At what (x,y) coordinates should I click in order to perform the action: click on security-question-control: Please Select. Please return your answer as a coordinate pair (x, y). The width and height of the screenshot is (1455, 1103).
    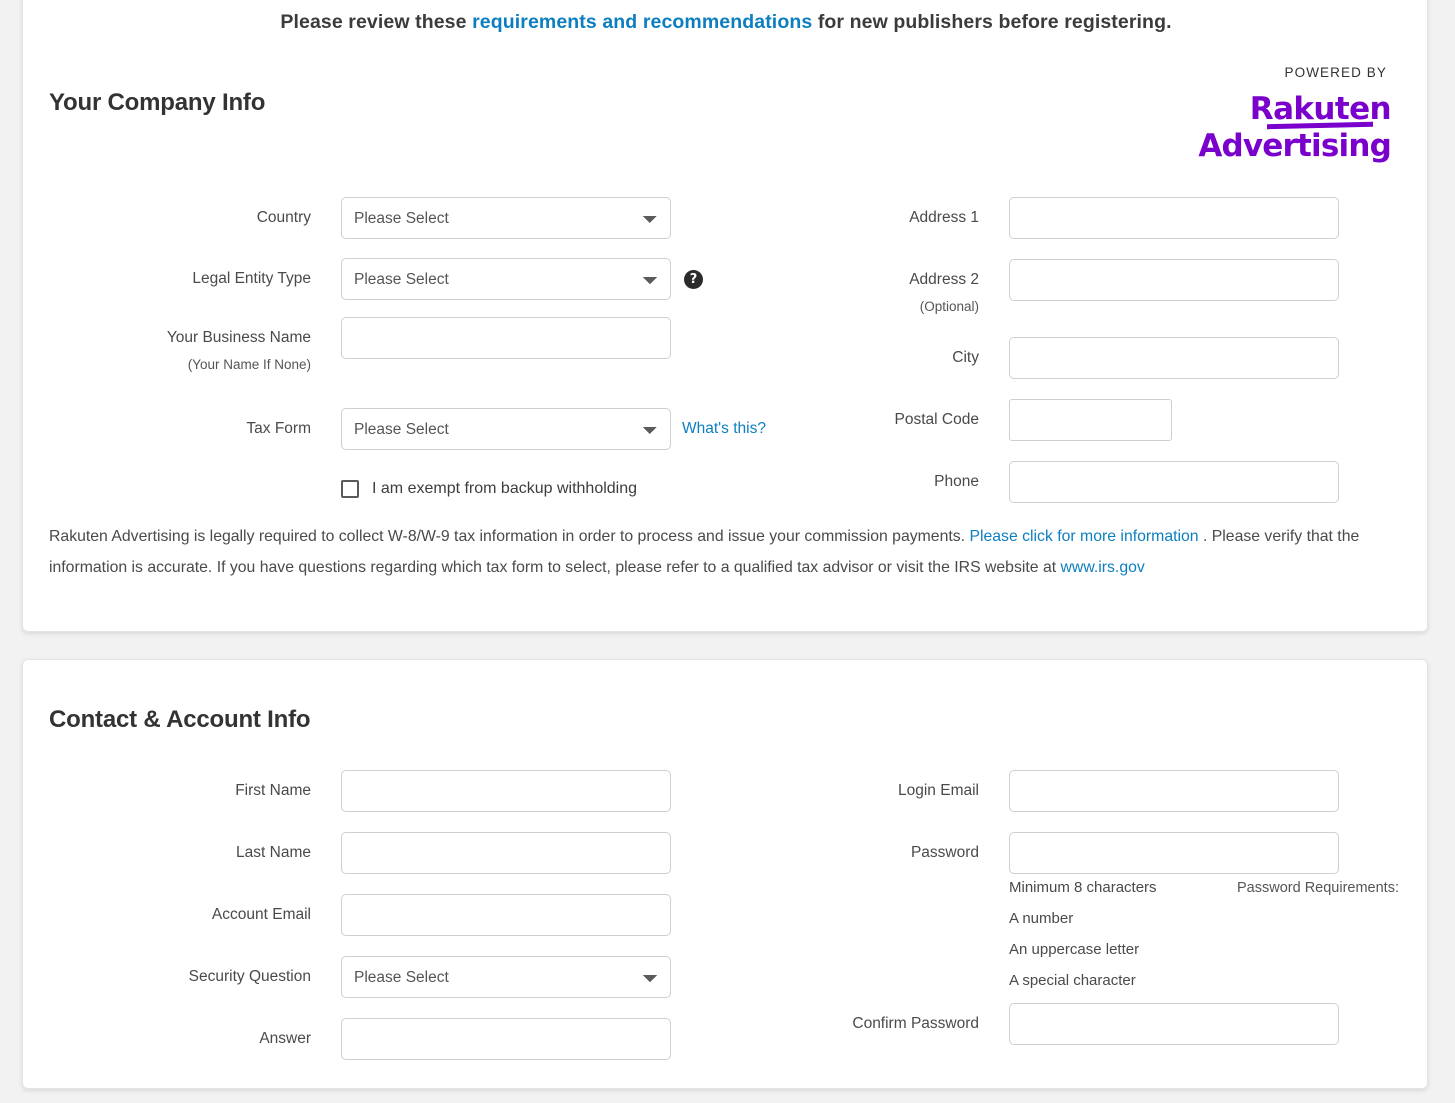
    Looking at the image, I should click on (506, 977).